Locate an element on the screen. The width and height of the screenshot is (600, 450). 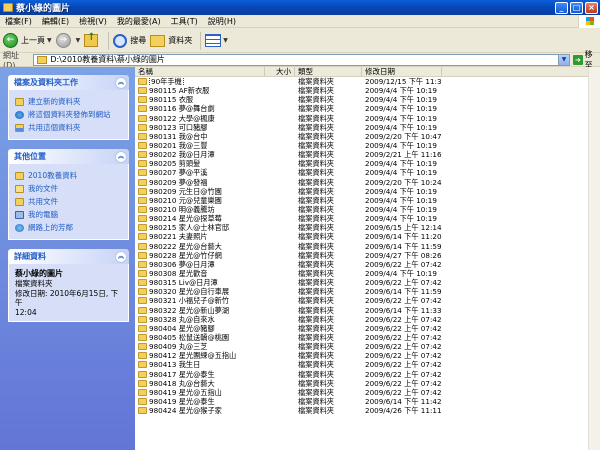
file-tasks-header: 檔案及資料夾工作 ︽ is located at coordinates (68, 82).